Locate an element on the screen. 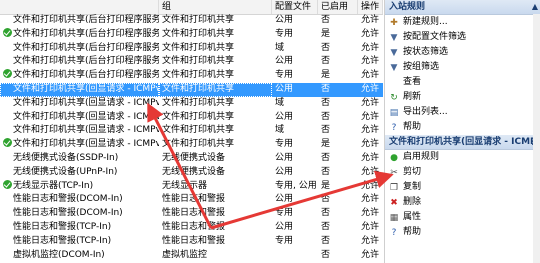 This screenshot has height=263, width=540. cell-text: 专用 is located at coordinates (284, 213).